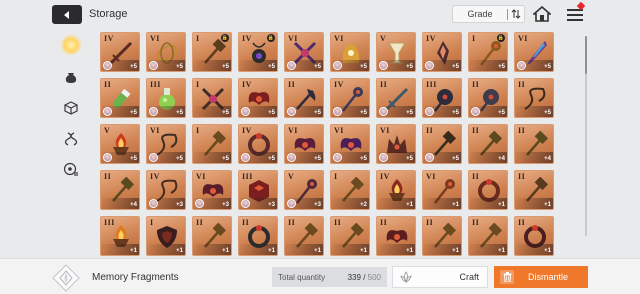 The height and width of the screenshot is (294, 640). Describe the element at coordinates (71, 108) in the screenshot. I see `sidebar-item-cube` at that location.